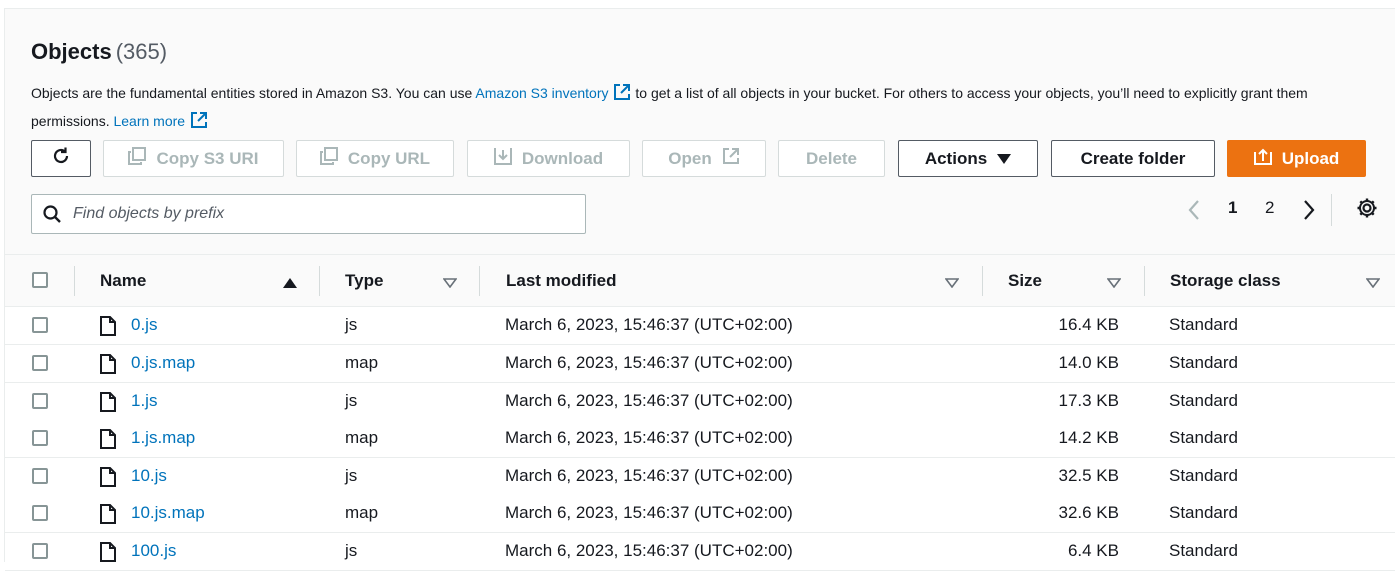 The image size is (1395, 571). Describe the element at coordinates (144, 401) in the screenshot. I see `object-name-link: 1.js` at that location.